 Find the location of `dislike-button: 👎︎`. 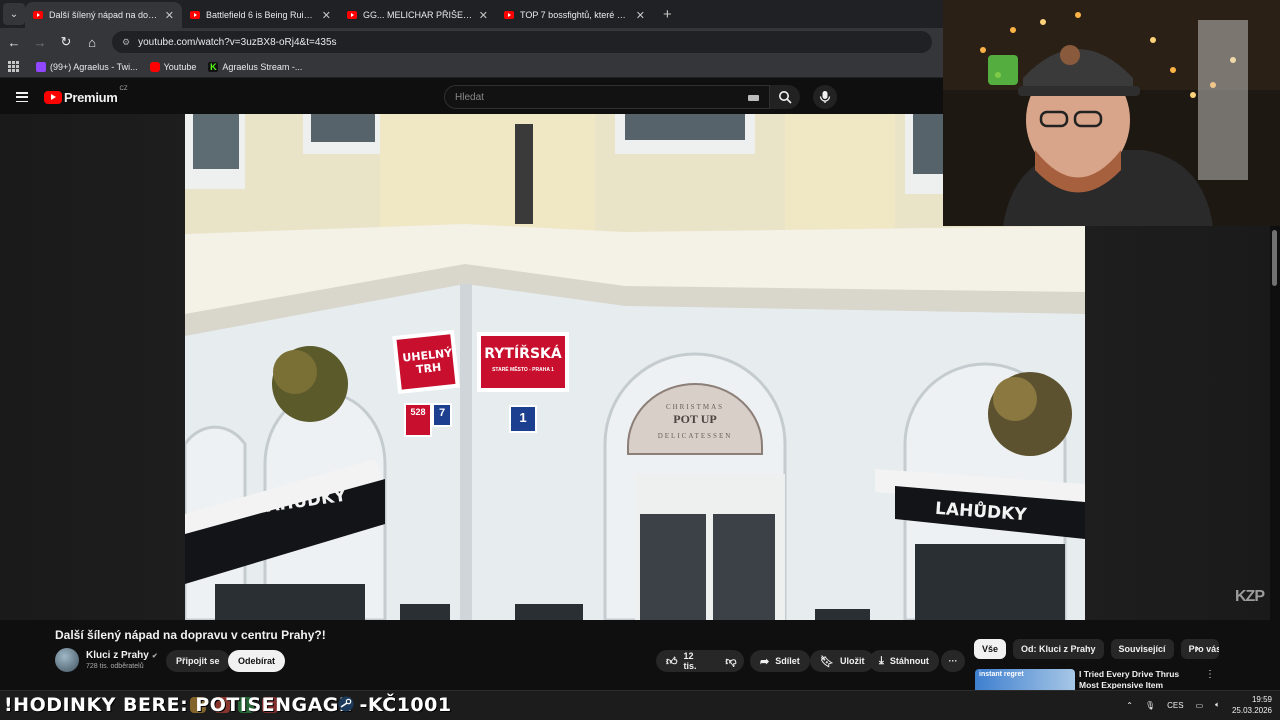

dislike-button: 👎︎ is located at coordinates (731, 661).